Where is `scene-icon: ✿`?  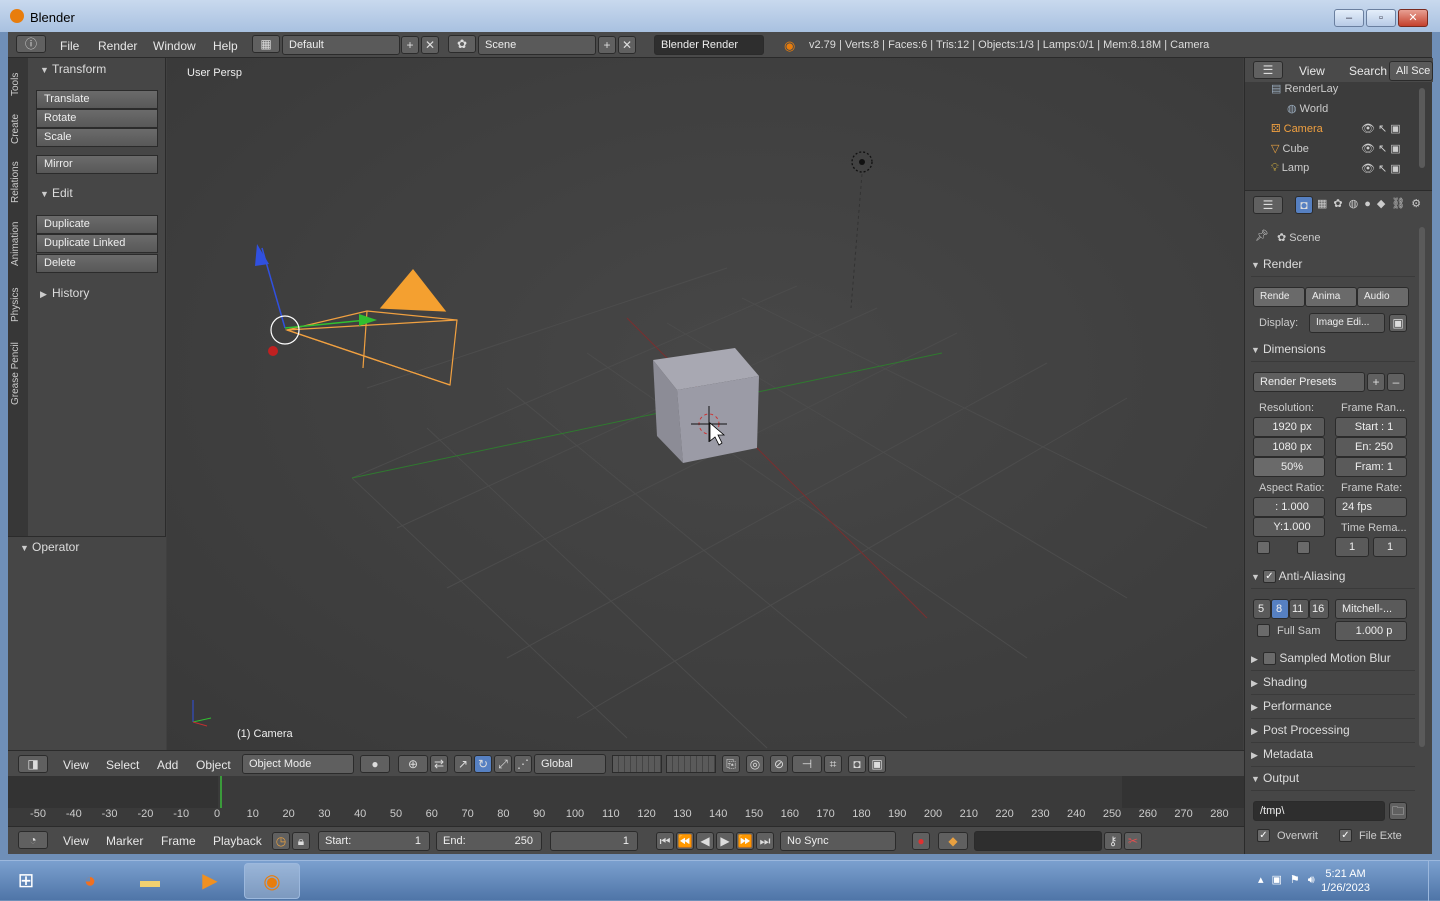 scene-icon: ✿ is located at coordinates (462, 44).